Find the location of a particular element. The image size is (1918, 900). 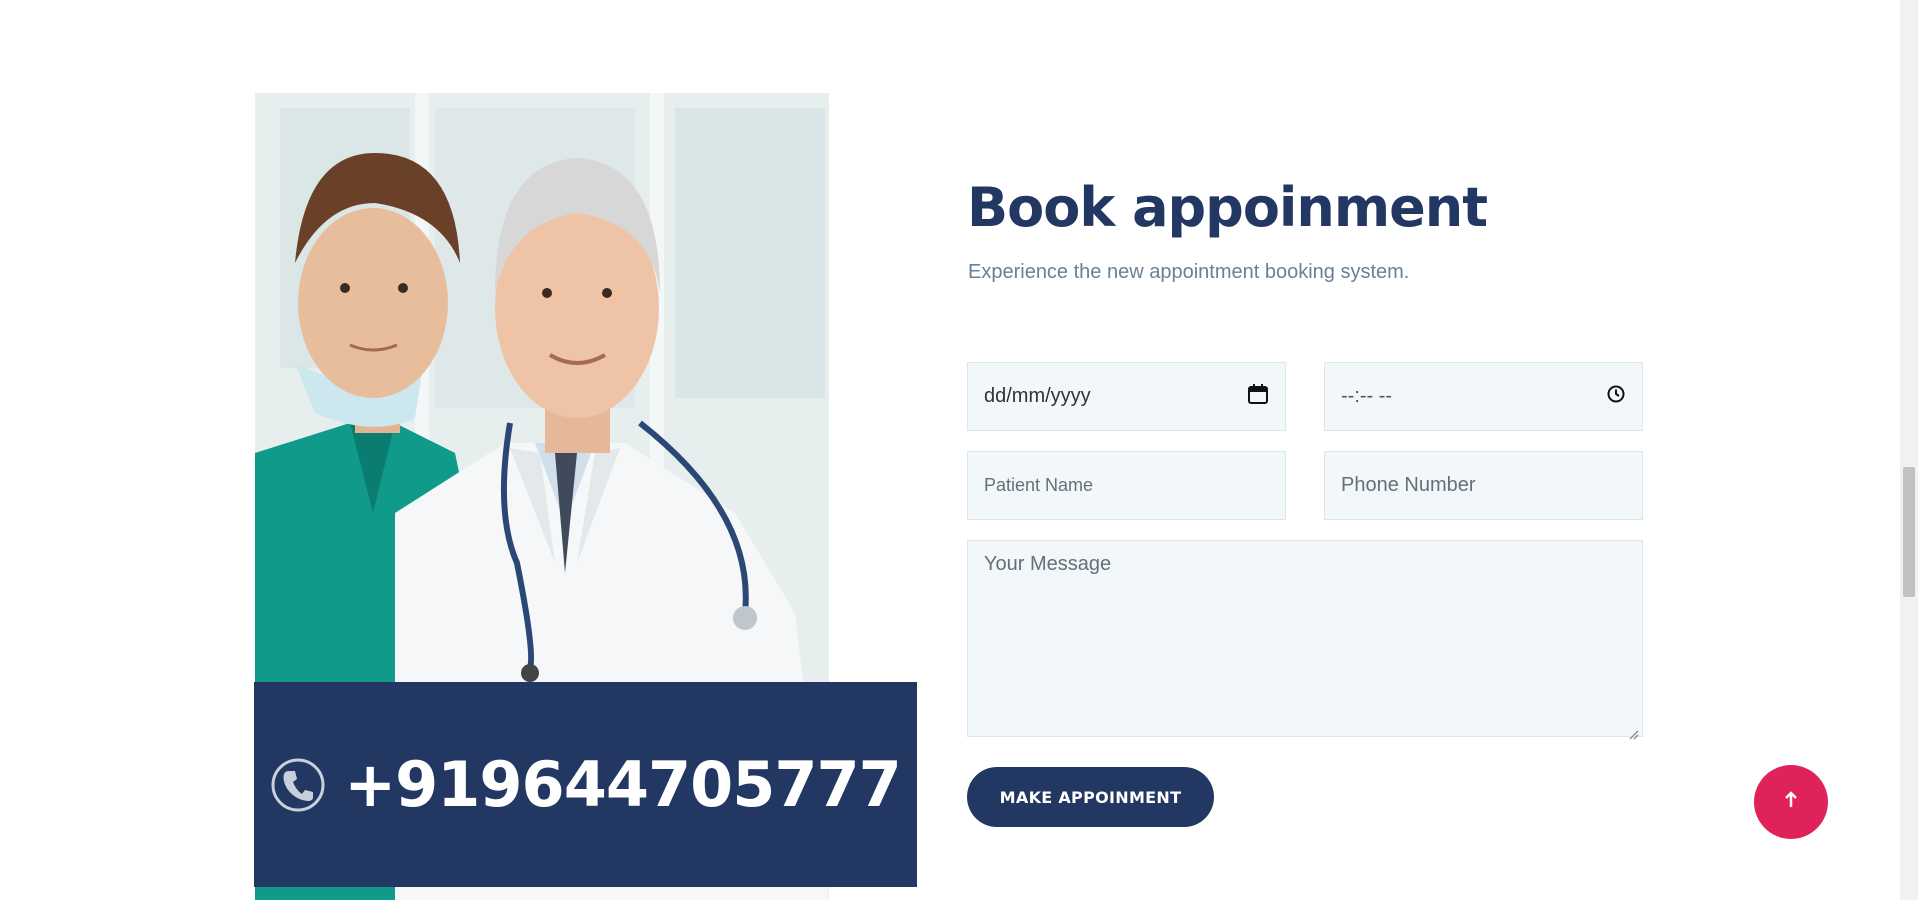

resize-grip-icon is located at coordinates (1634, 731).